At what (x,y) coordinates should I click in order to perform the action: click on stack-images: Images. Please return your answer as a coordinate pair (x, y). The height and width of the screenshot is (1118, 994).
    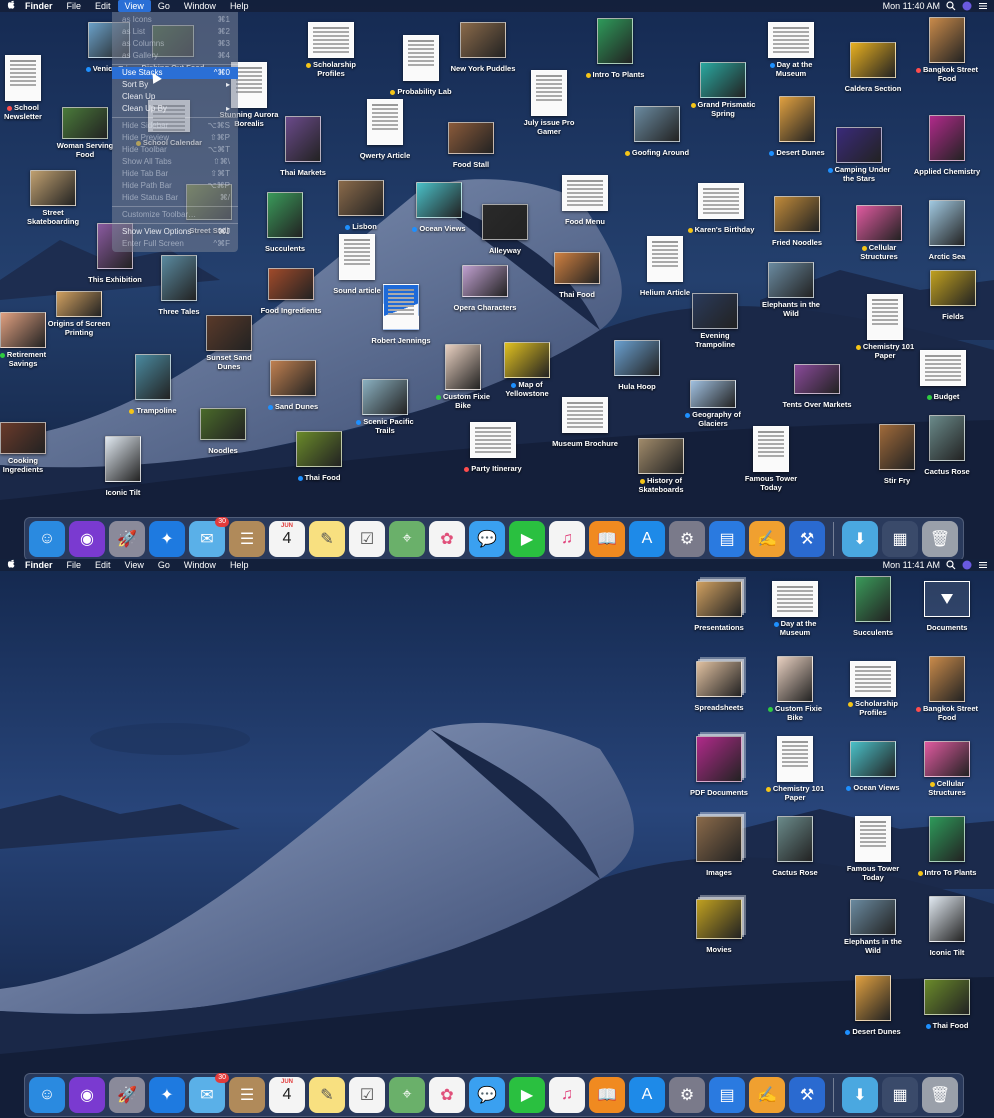
    Looking at the image, I should click on (719, 848).